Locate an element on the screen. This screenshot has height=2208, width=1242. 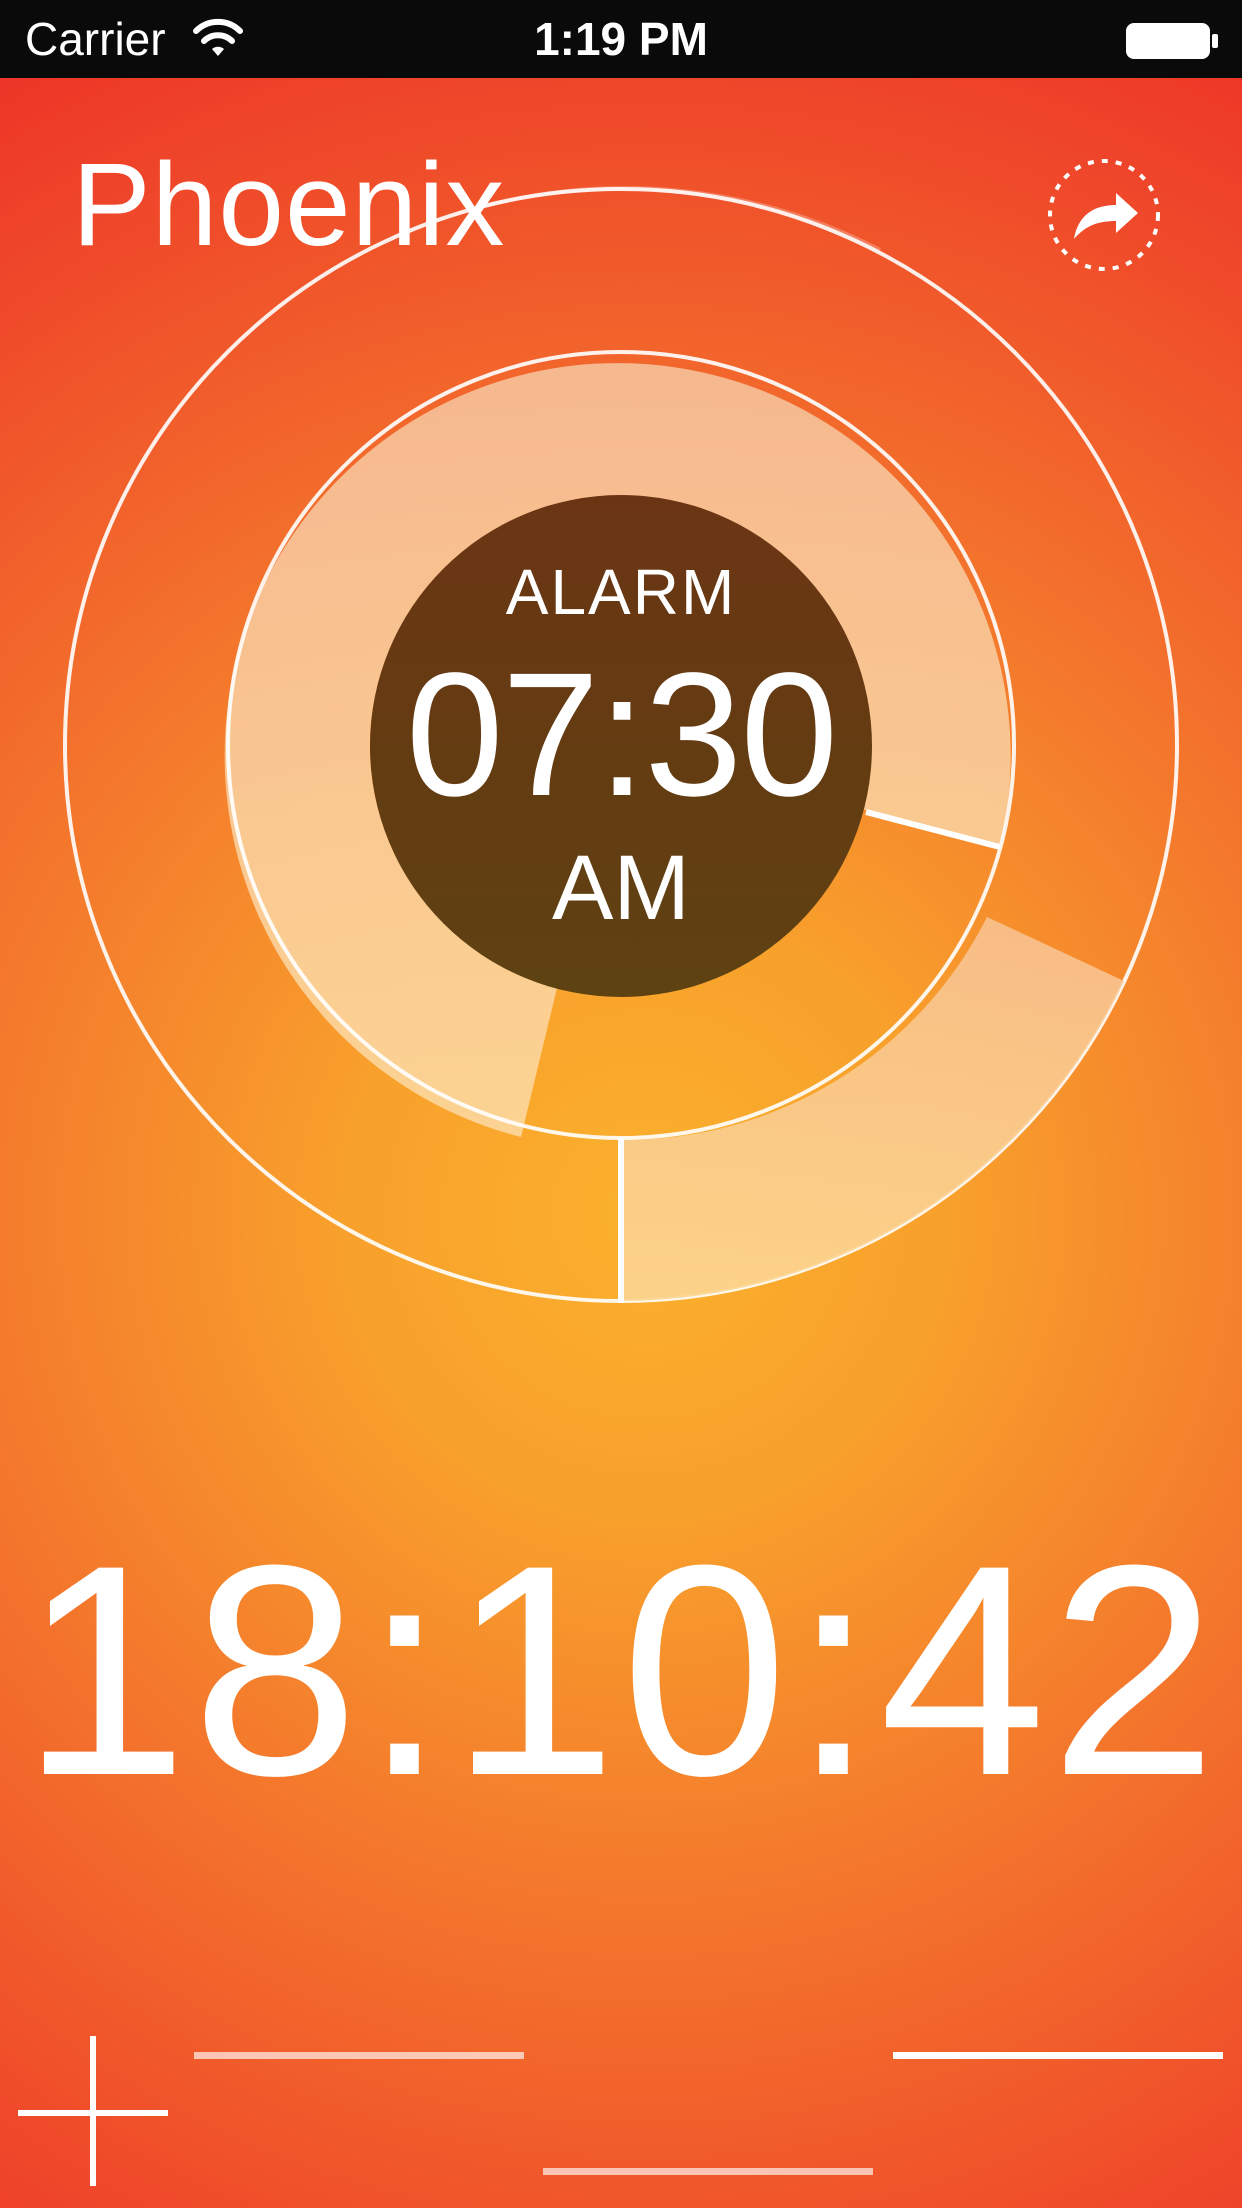
app-title: Phoenix is located at coordinates (289, 205).